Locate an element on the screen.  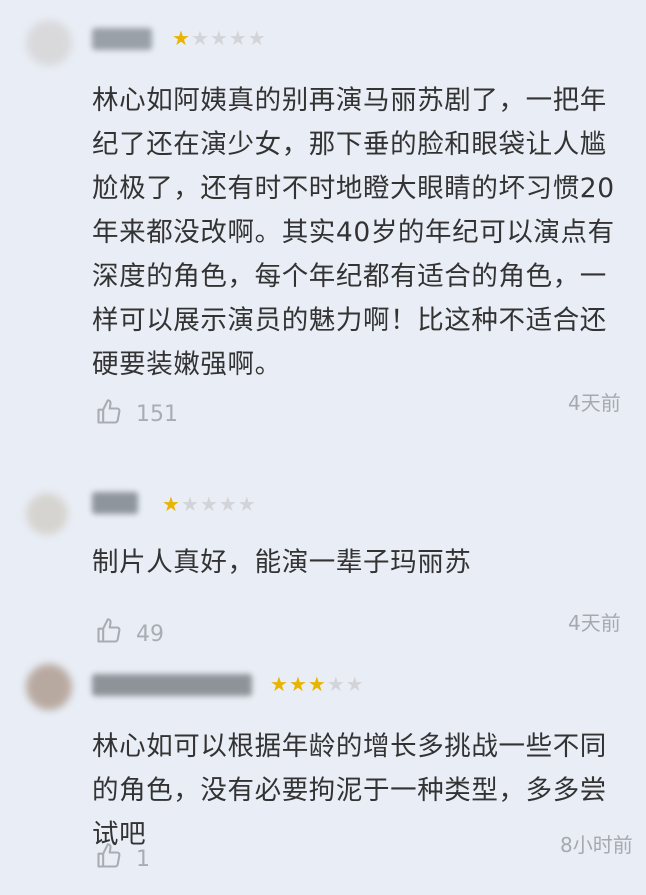
star-rating: ★★★★★ is located at coordinates (317, 684).